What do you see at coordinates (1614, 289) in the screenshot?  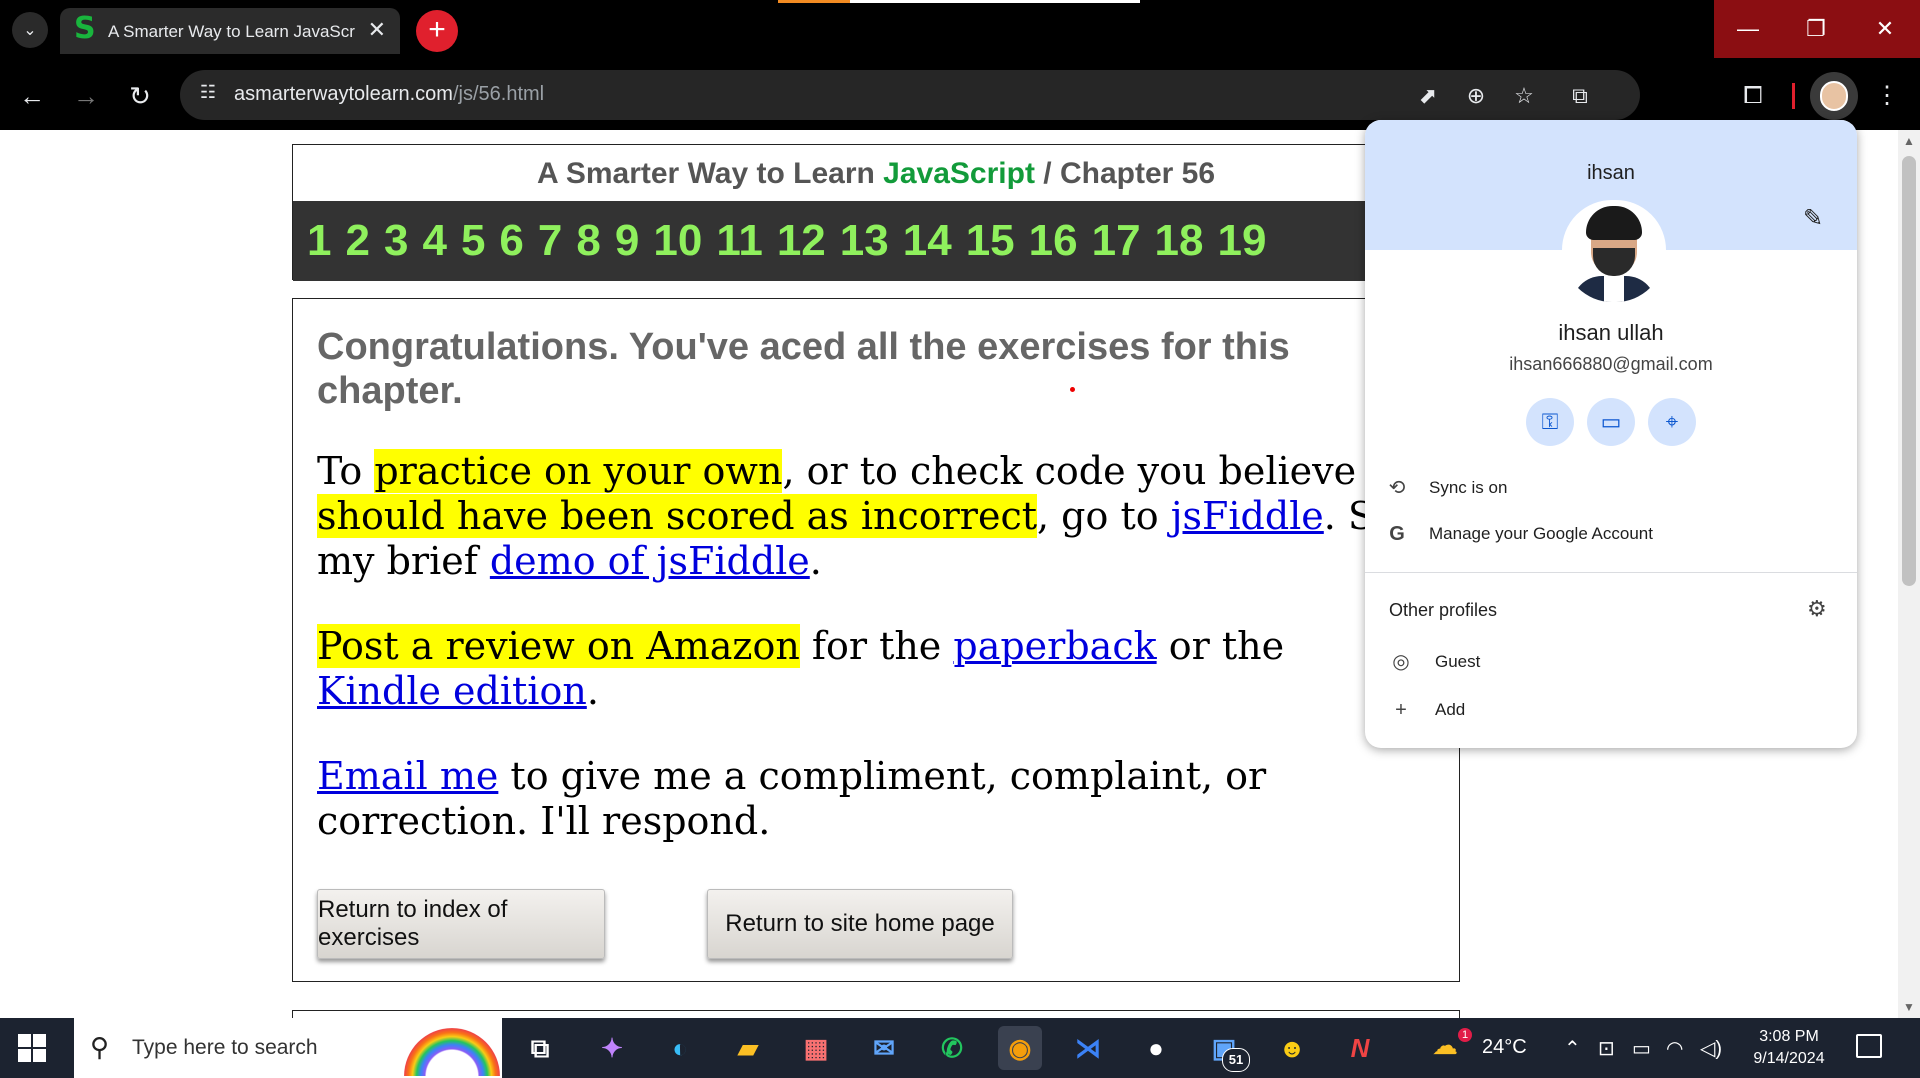 I see `photo-shirt` at bounding box center [1614, 289].